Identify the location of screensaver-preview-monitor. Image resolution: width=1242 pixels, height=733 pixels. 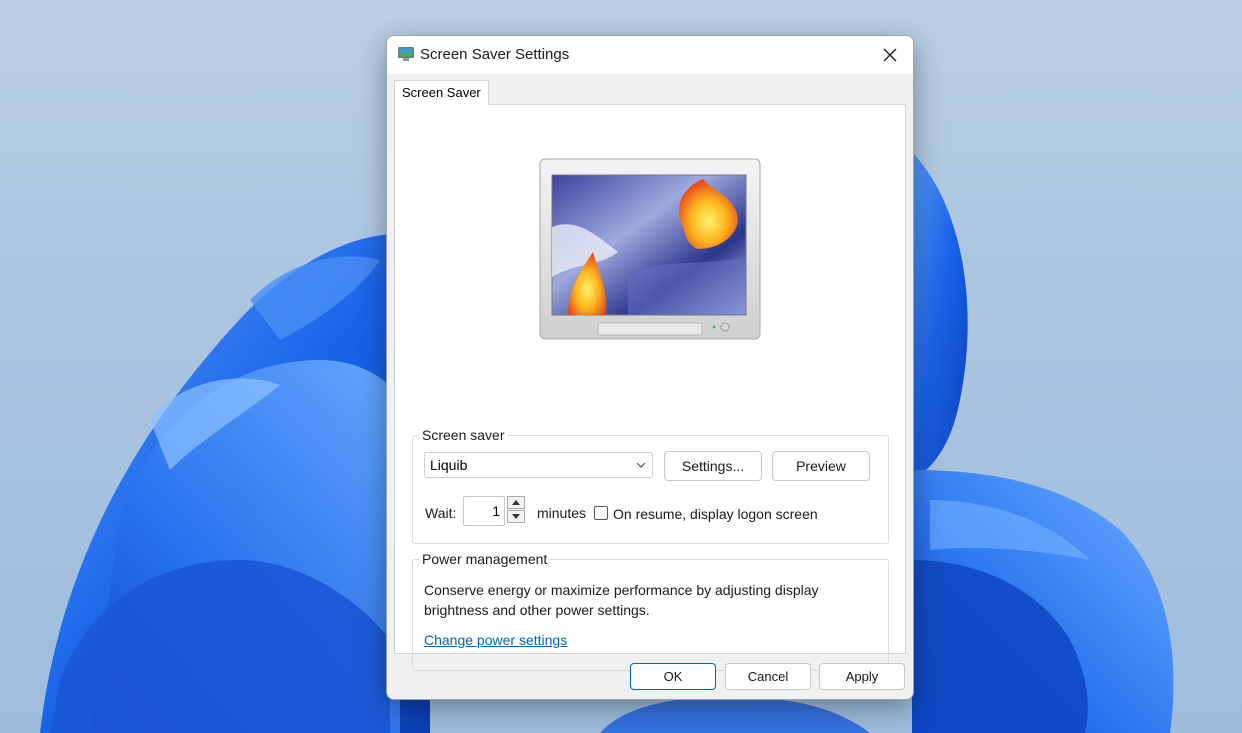
(650, 249).